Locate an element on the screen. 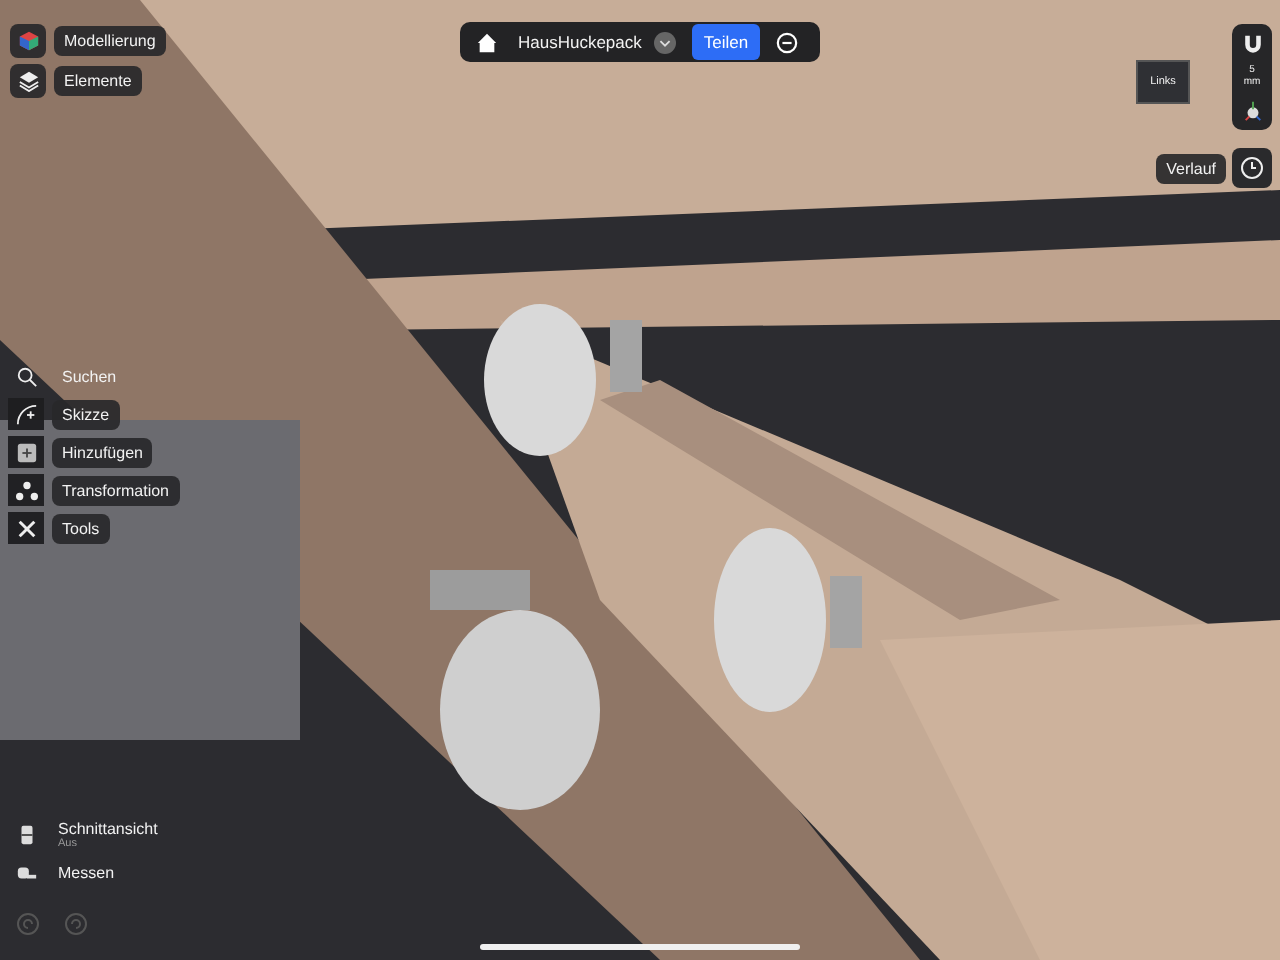 The height and width of the screenshot is (960, 1280). workspace-label: Elemente is located at coordinates (98, 81).